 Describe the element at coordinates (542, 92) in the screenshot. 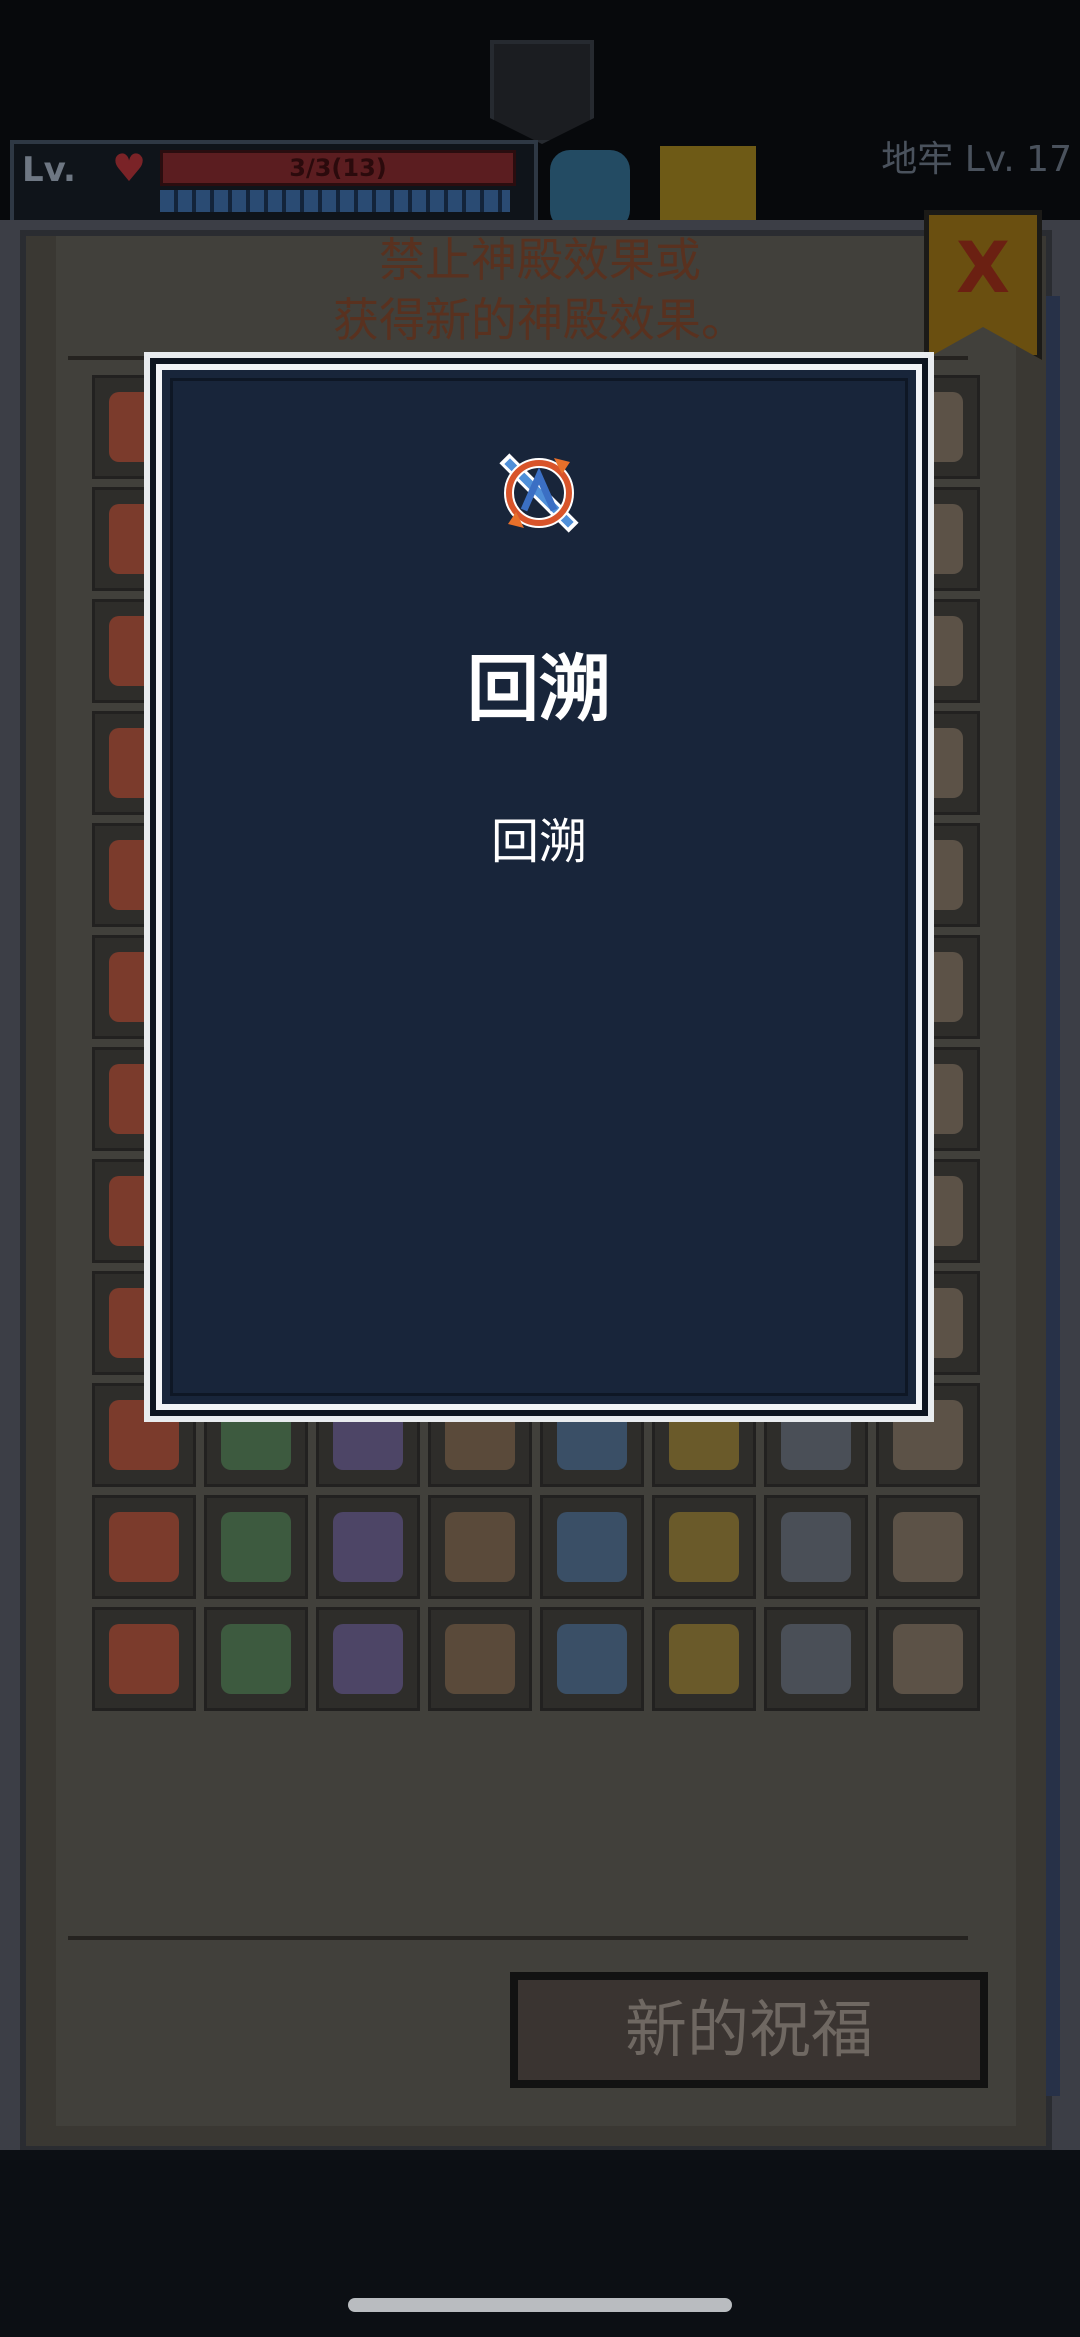

I see `floor-banner` at that location.